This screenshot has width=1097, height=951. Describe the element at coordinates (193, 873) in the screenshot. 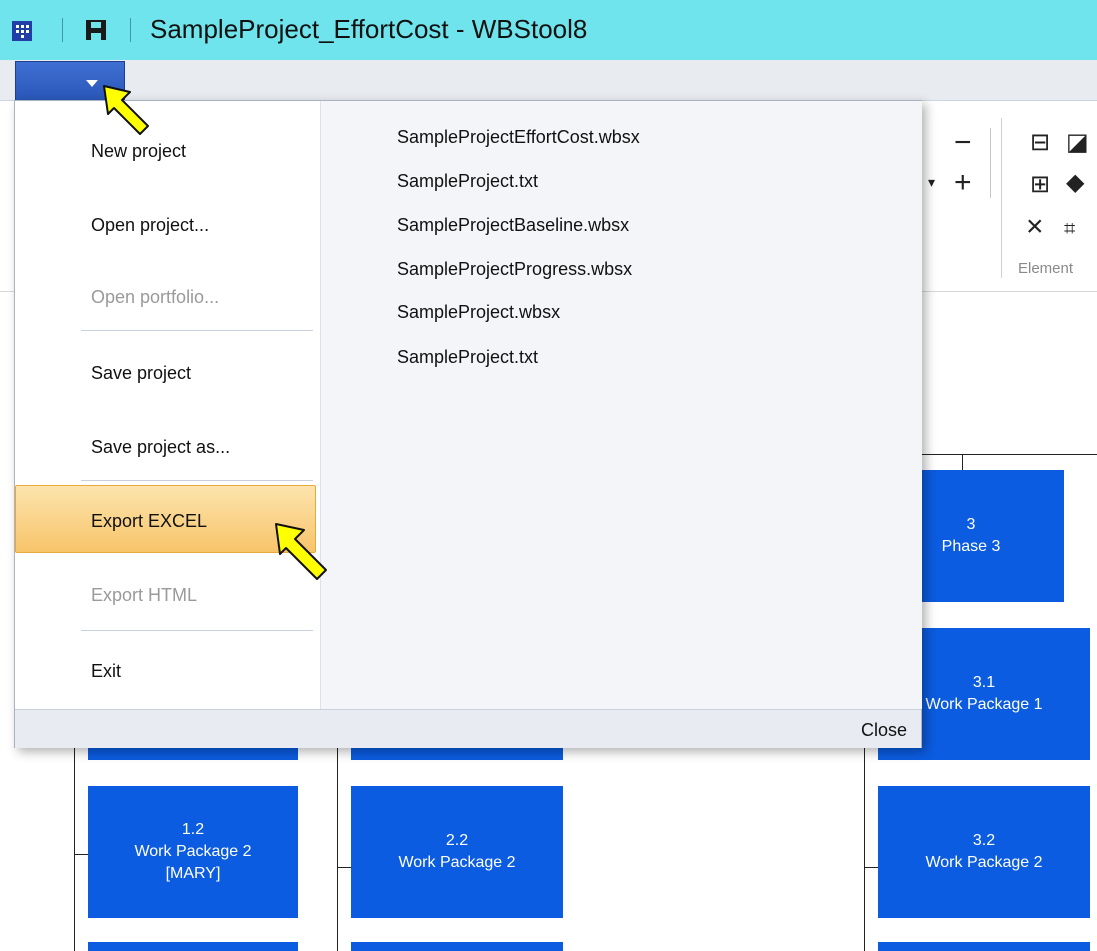

I see `wbs-box-owner: [MARY]` at that location.